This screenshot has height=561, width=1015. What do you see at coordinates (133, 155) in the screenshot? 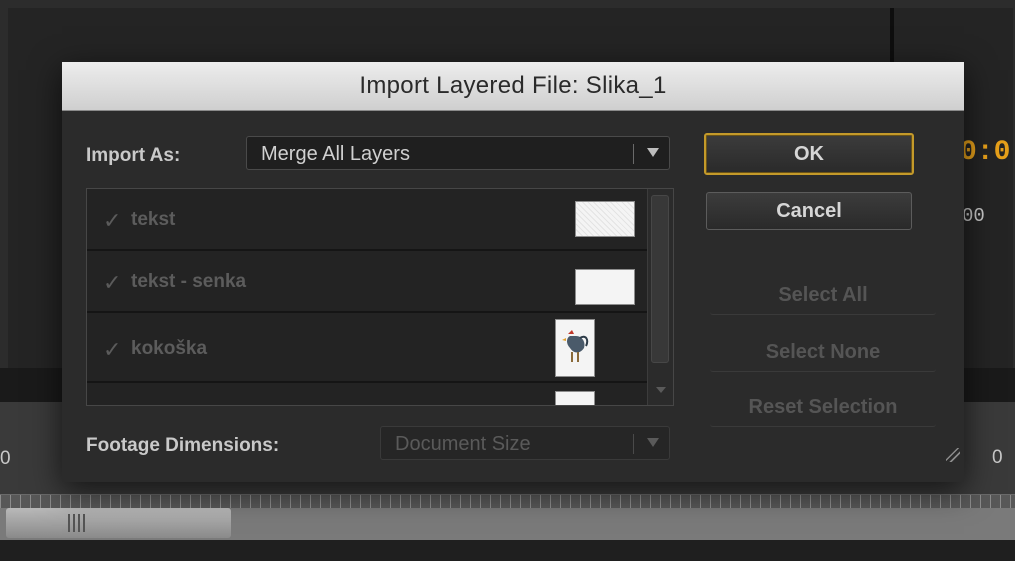
I see `import-as-label: Import As:` at bounding box center [133, 155].